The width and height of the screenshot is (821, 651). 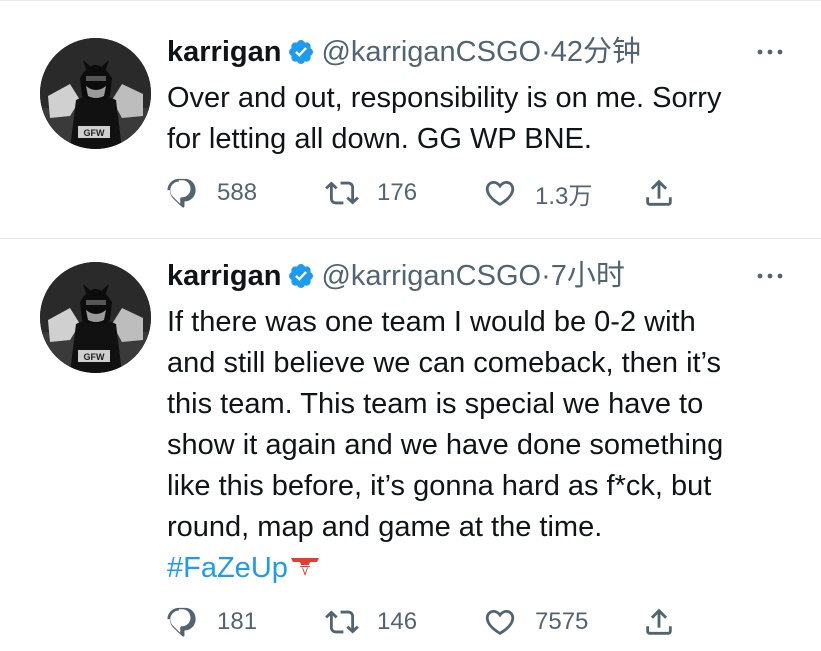 I want to click on reply-button: 588, so click(x=211, y=193).